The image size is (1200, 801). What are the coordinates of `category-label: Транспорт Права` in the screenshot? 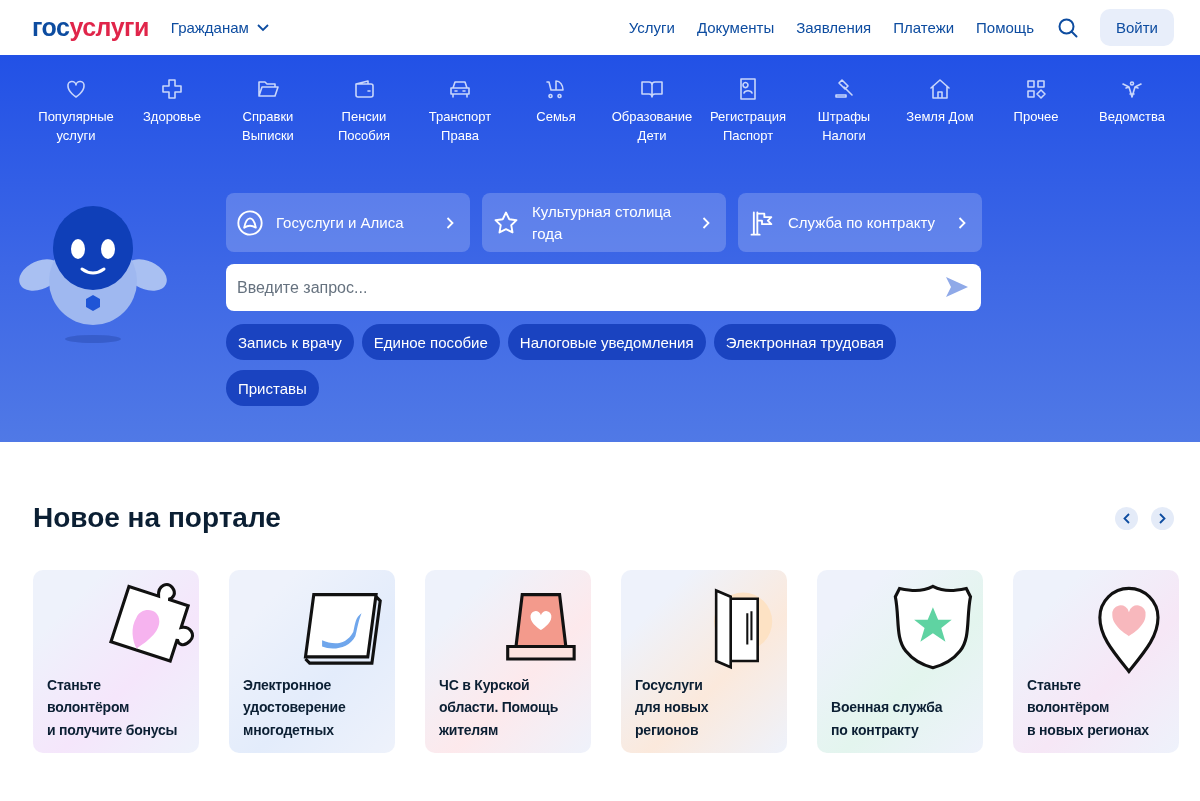 It's located at (460, 126).